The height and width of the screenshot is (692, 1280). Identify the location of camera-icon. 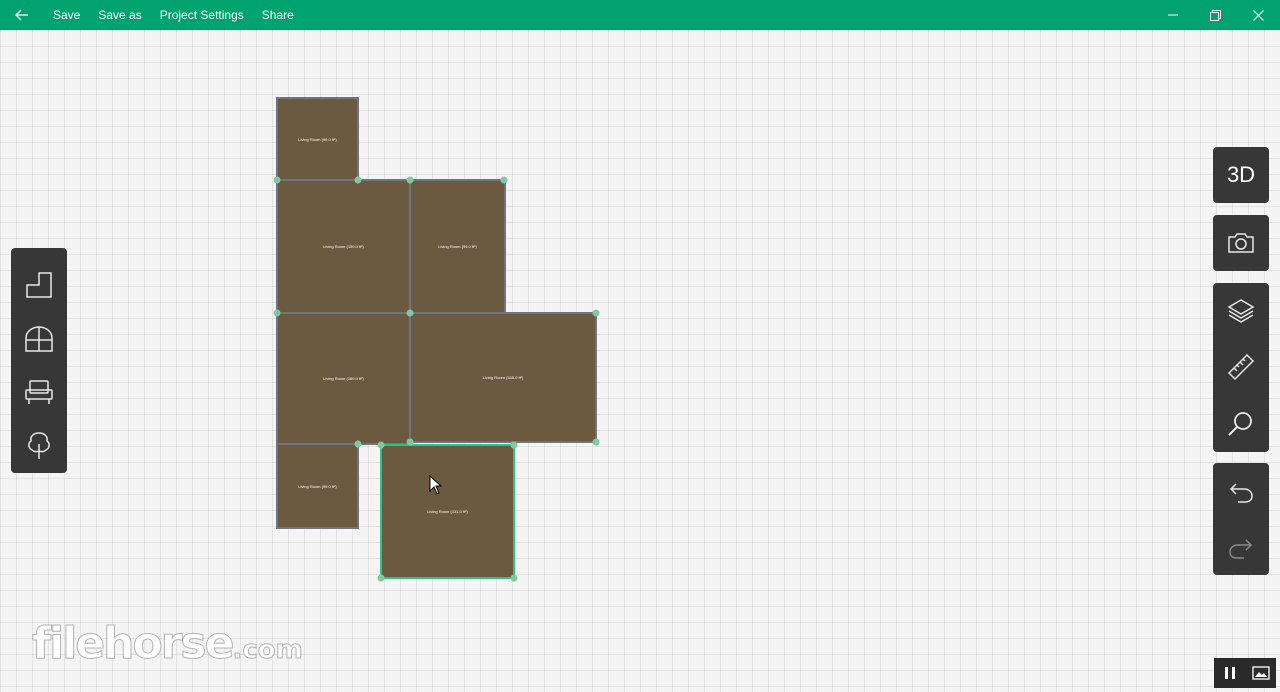
(1241, 243).